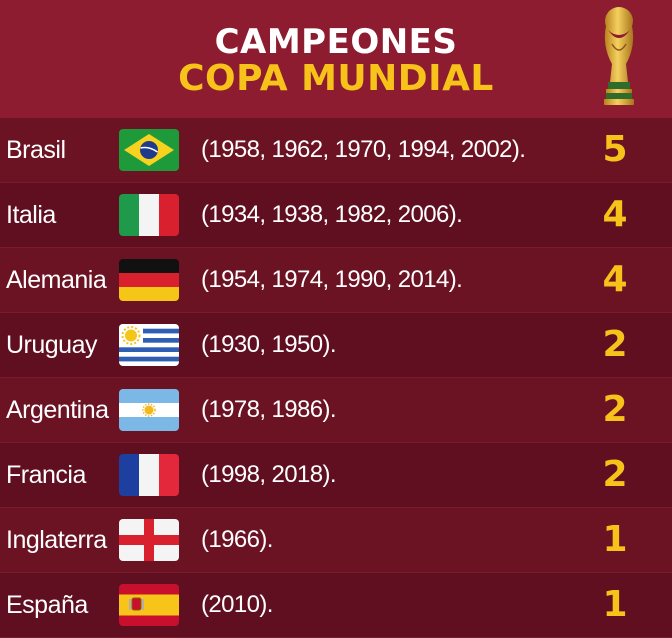 The height and width of the screenshot is (638, 672). Describe the element at coordinates (46, 475) in the screenshot. I see `country-name: Francia` at that location.